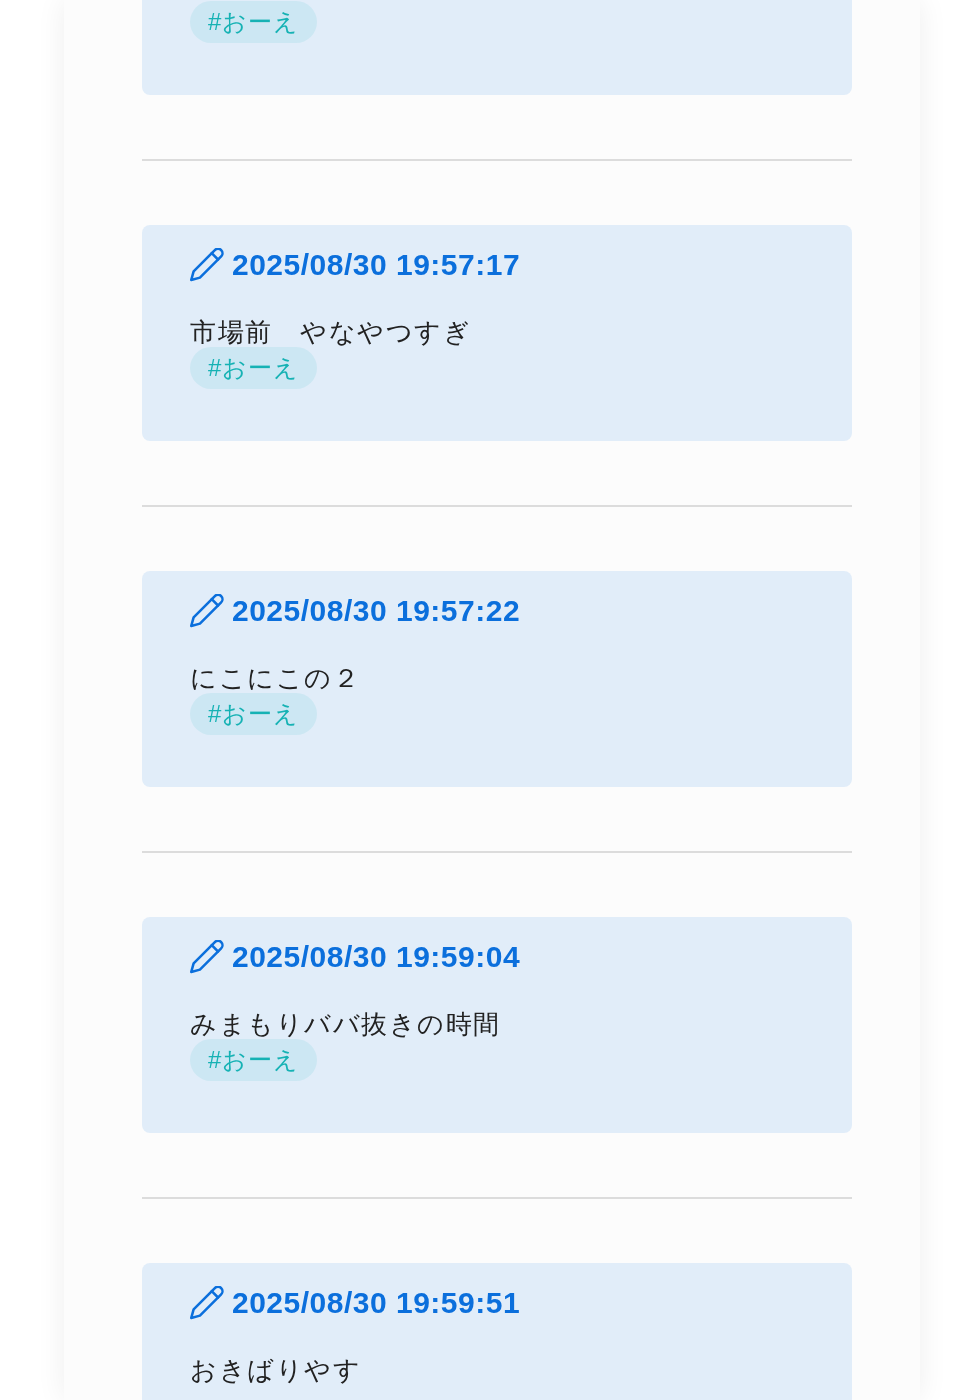 The height and width of the screenshot is (1400, 968). I want to click on timestamp-link: 2025/08/30 19:57:17, so click(376, 265).